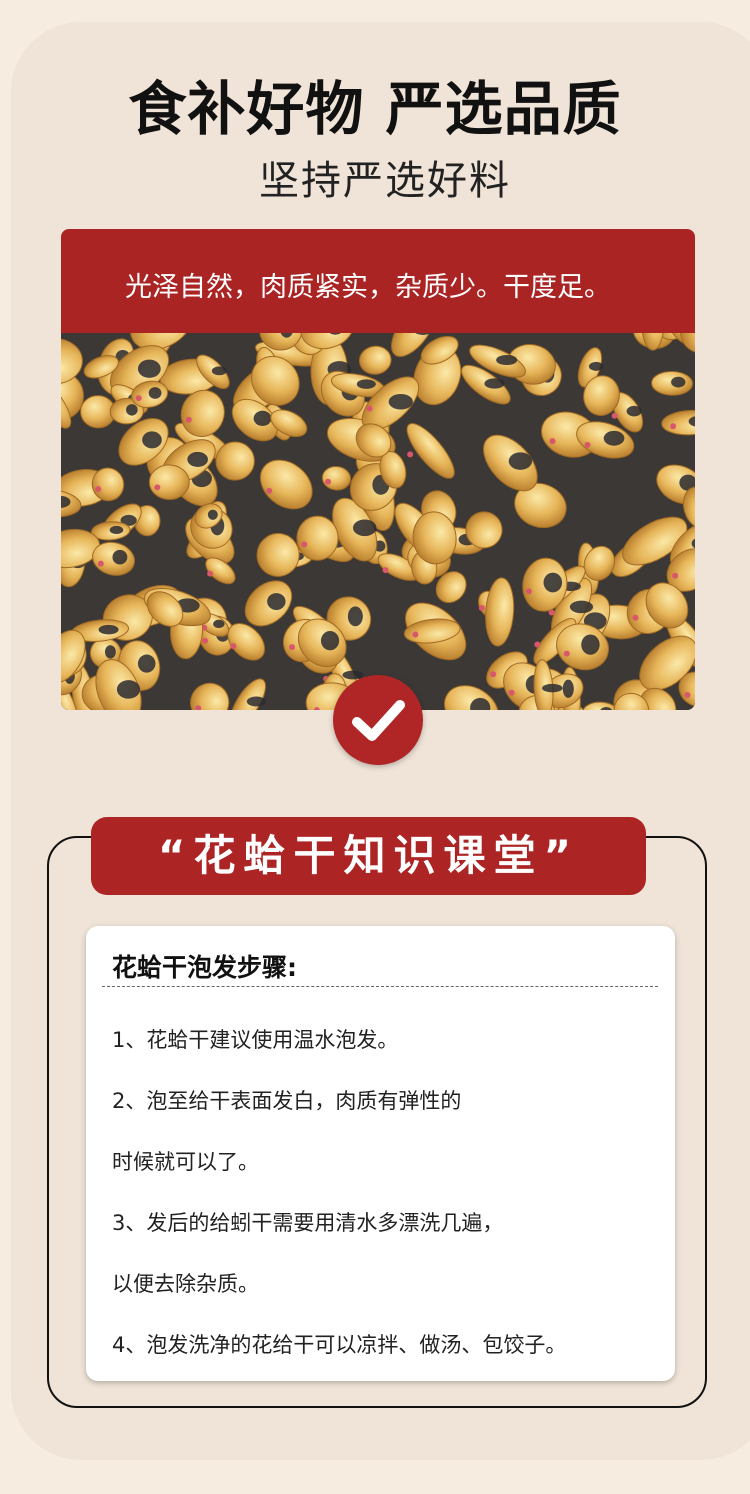  Describe the element at coordinates (255, 1040) in the screenshot. I see `step-line: 1、花蛤干建议使用温水泡发。` at that location.